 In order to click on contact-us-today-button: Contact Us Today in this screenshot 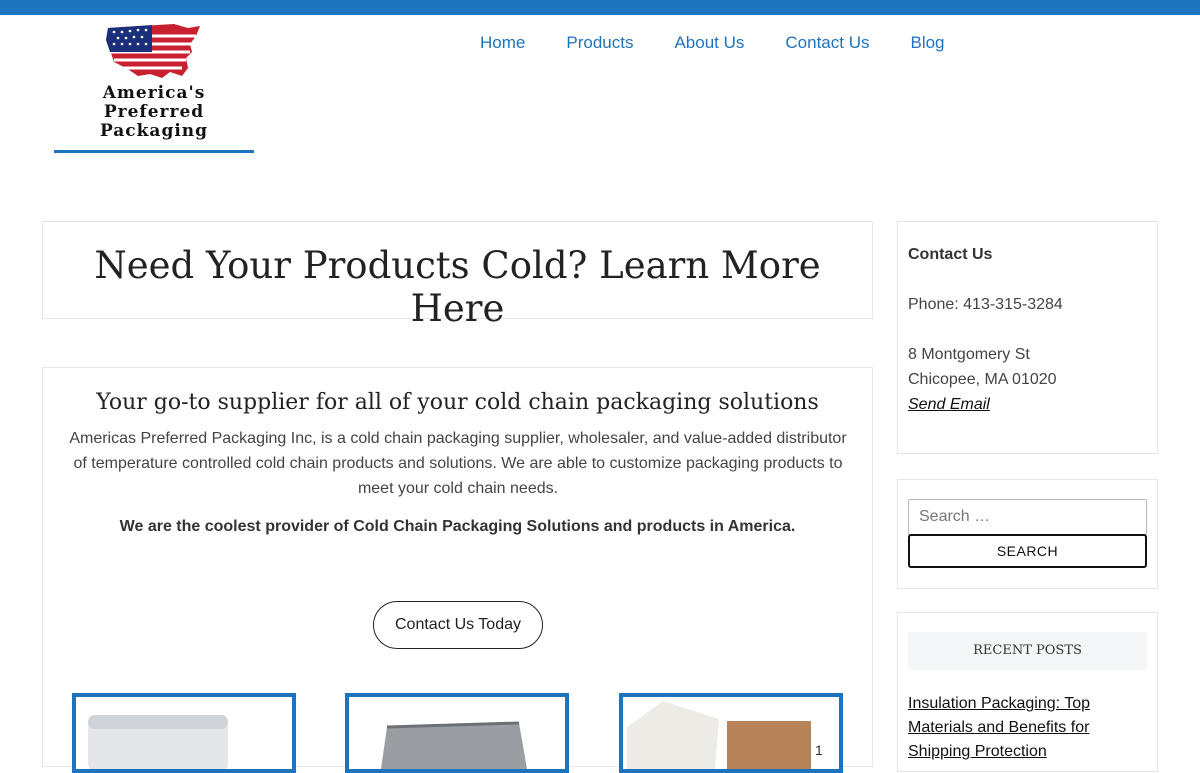, I will do `click(458, 625)`.